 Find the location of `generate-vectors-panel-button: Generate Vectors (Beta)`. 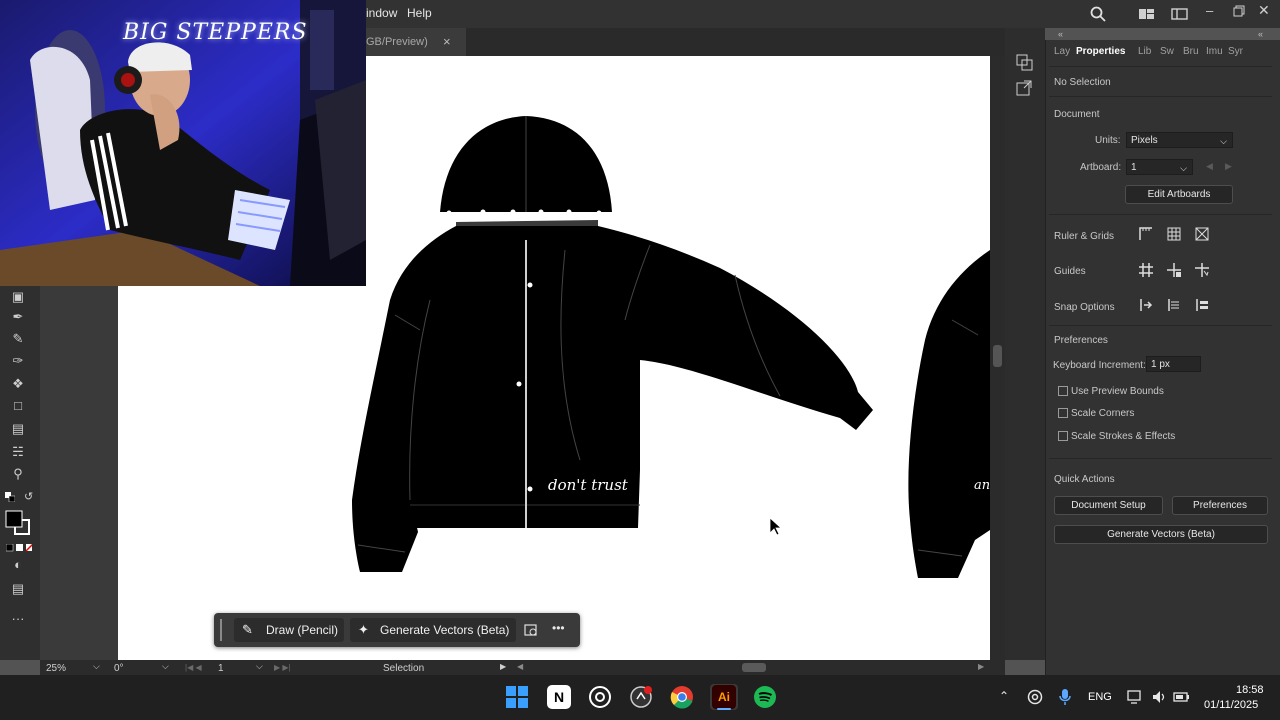

generate-vectors-panel-button: Generate Vectors (Beta) is located at coordinates (1161, 534).